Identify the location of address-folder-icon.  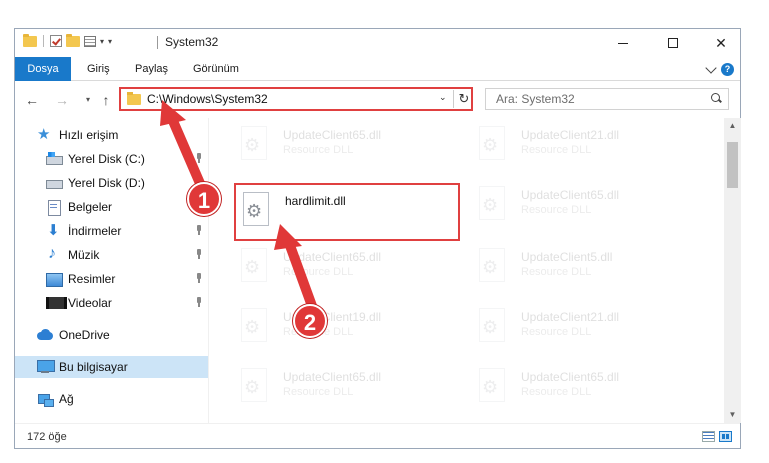
(134, 98).